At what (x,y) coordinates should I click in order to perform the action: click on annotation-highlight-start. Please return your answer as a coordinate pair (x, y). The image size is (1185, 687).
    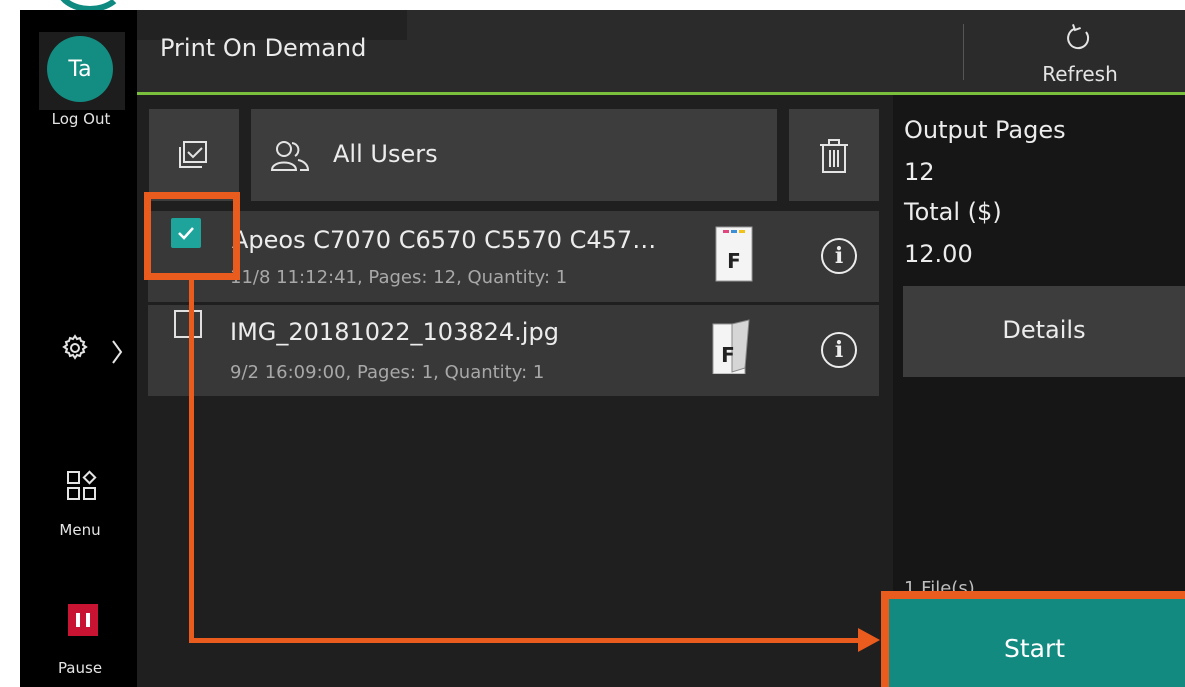
    Looking at the image, I should click on (1033, 639).